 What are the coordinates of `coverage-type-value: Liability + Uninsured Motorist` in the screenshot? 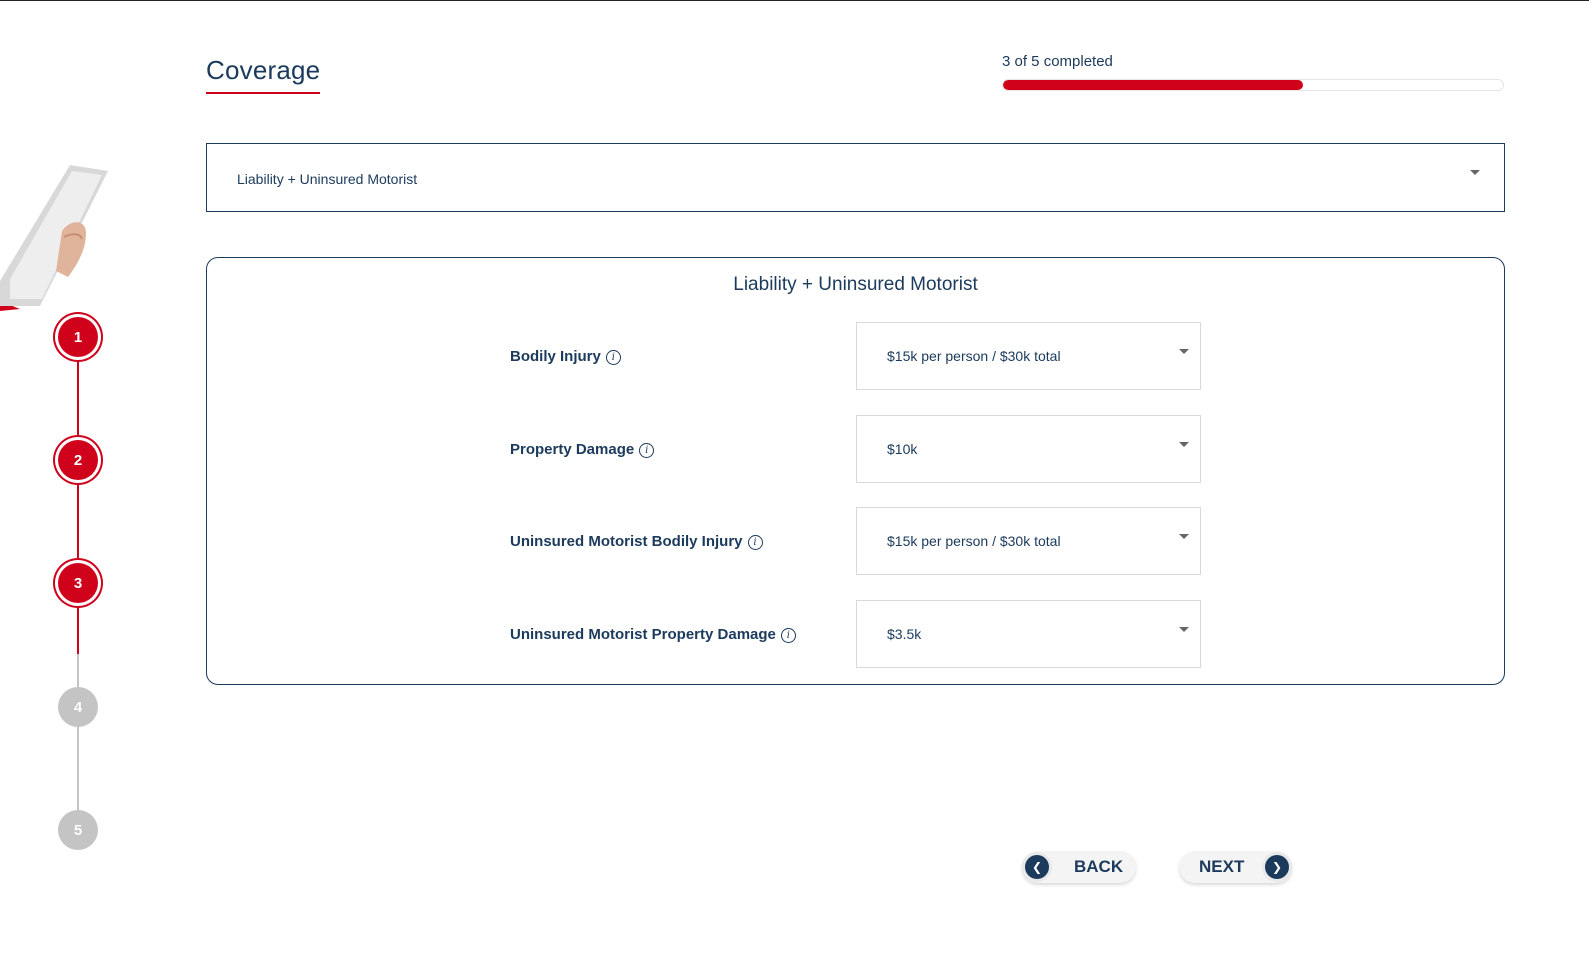 It's located at (327, 178).